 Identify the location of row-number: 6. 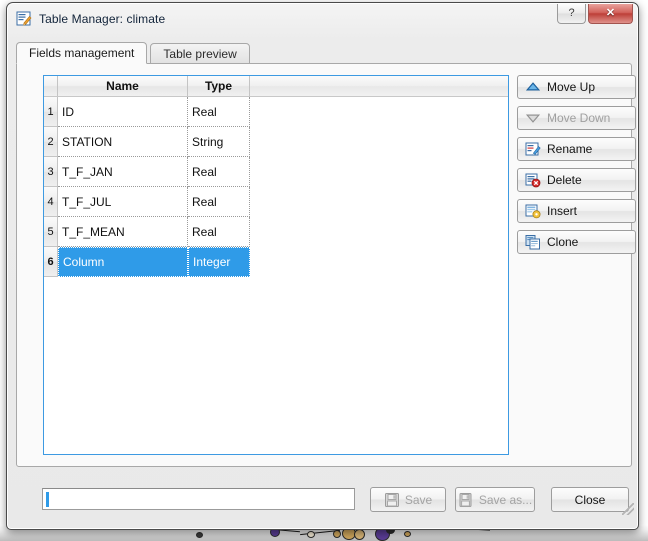
(51, 262).